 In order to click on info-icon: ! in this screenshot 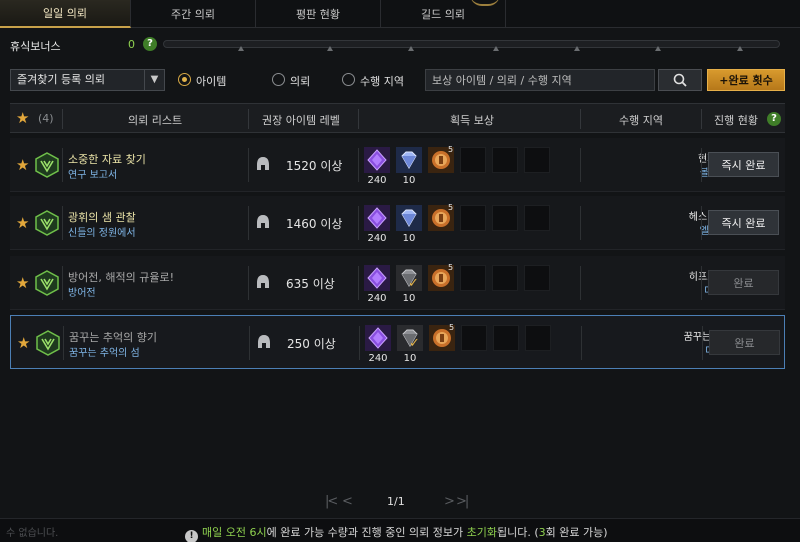, I will do `click(191, 536)`.